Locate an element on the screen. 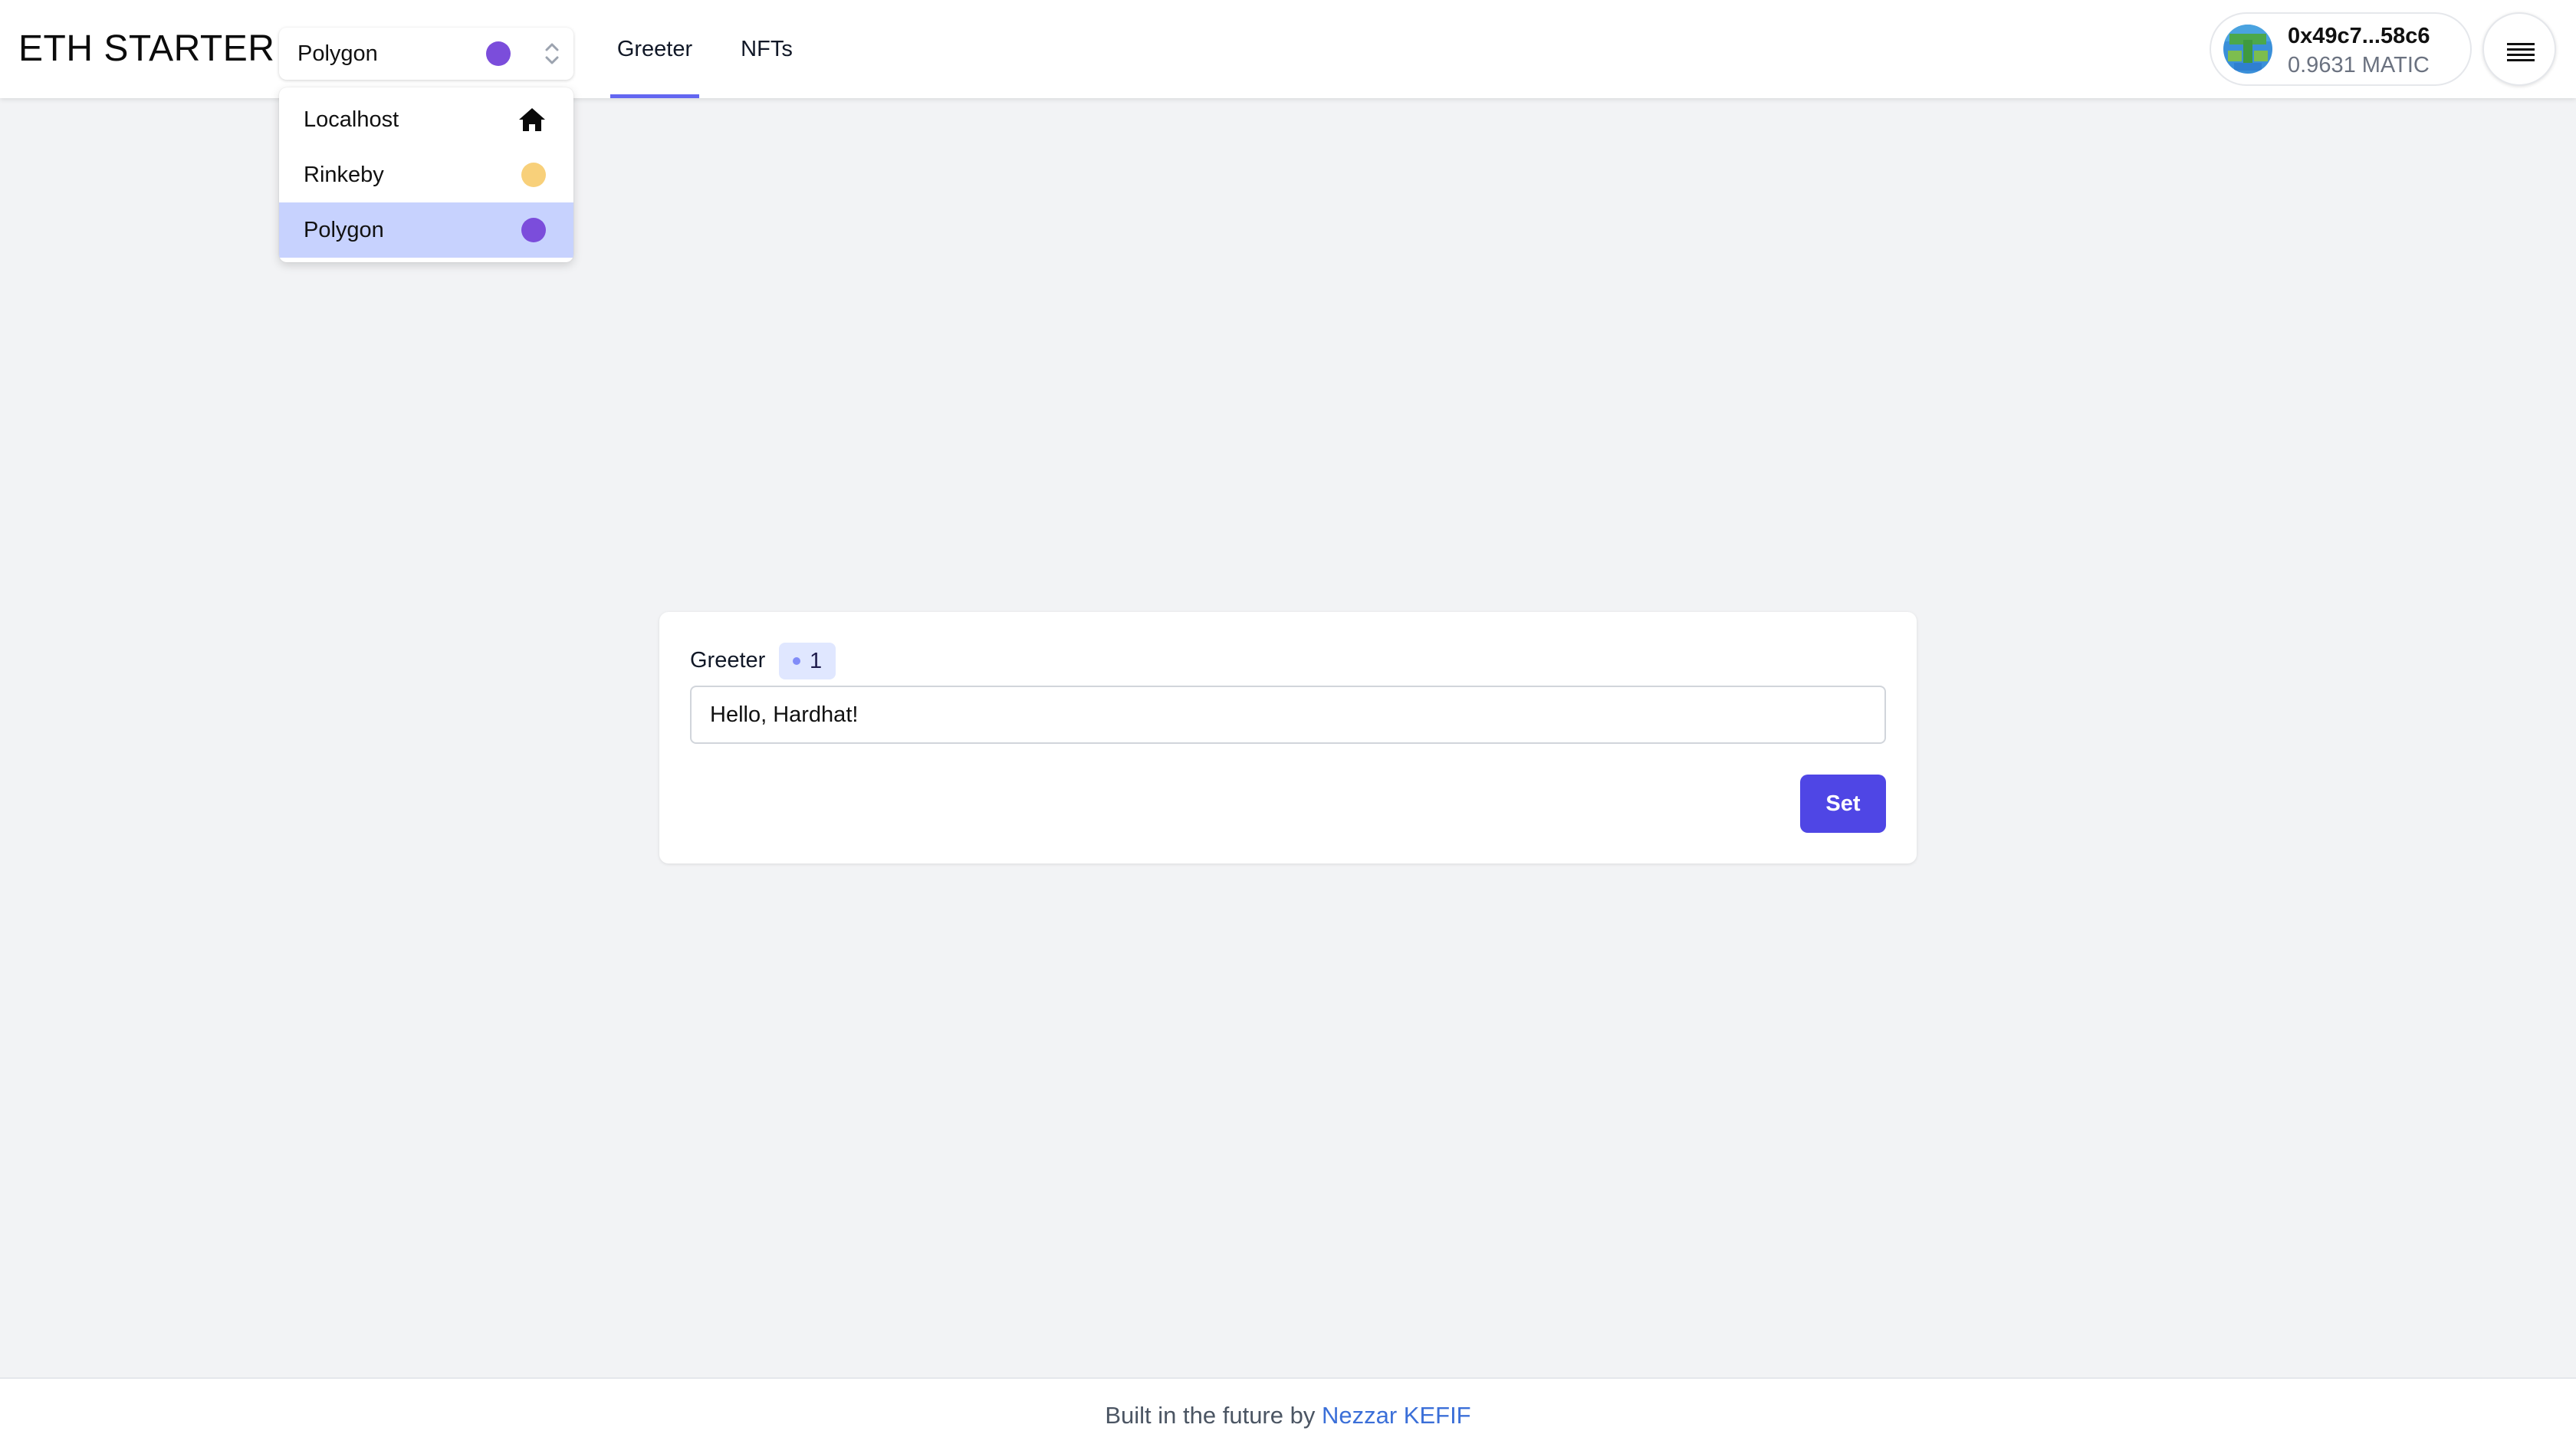 This screenshot has height=1454, width=2576. wallet-account-button: 0x49c7...58c6 0.9631 MATIC is located at coordinates (2341, 49).